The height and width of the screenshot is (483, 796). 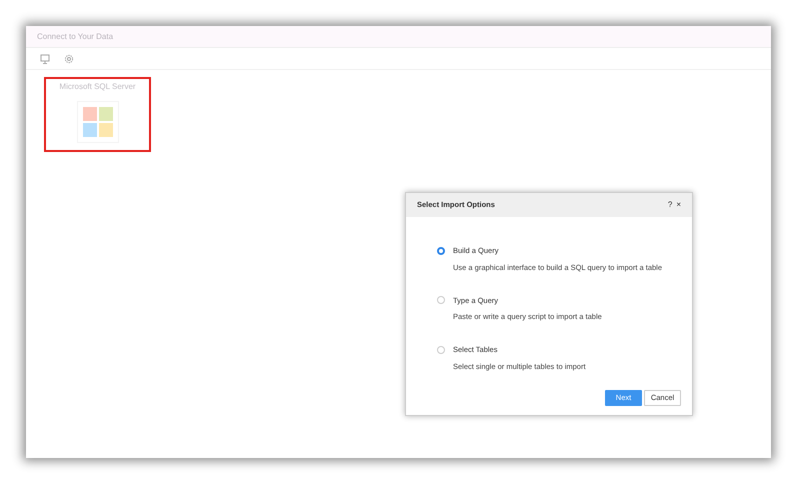 What do you see at coordinates (678, 205) in the screenshot?
I see `close-button: ×` at bounding box center [678, 205].